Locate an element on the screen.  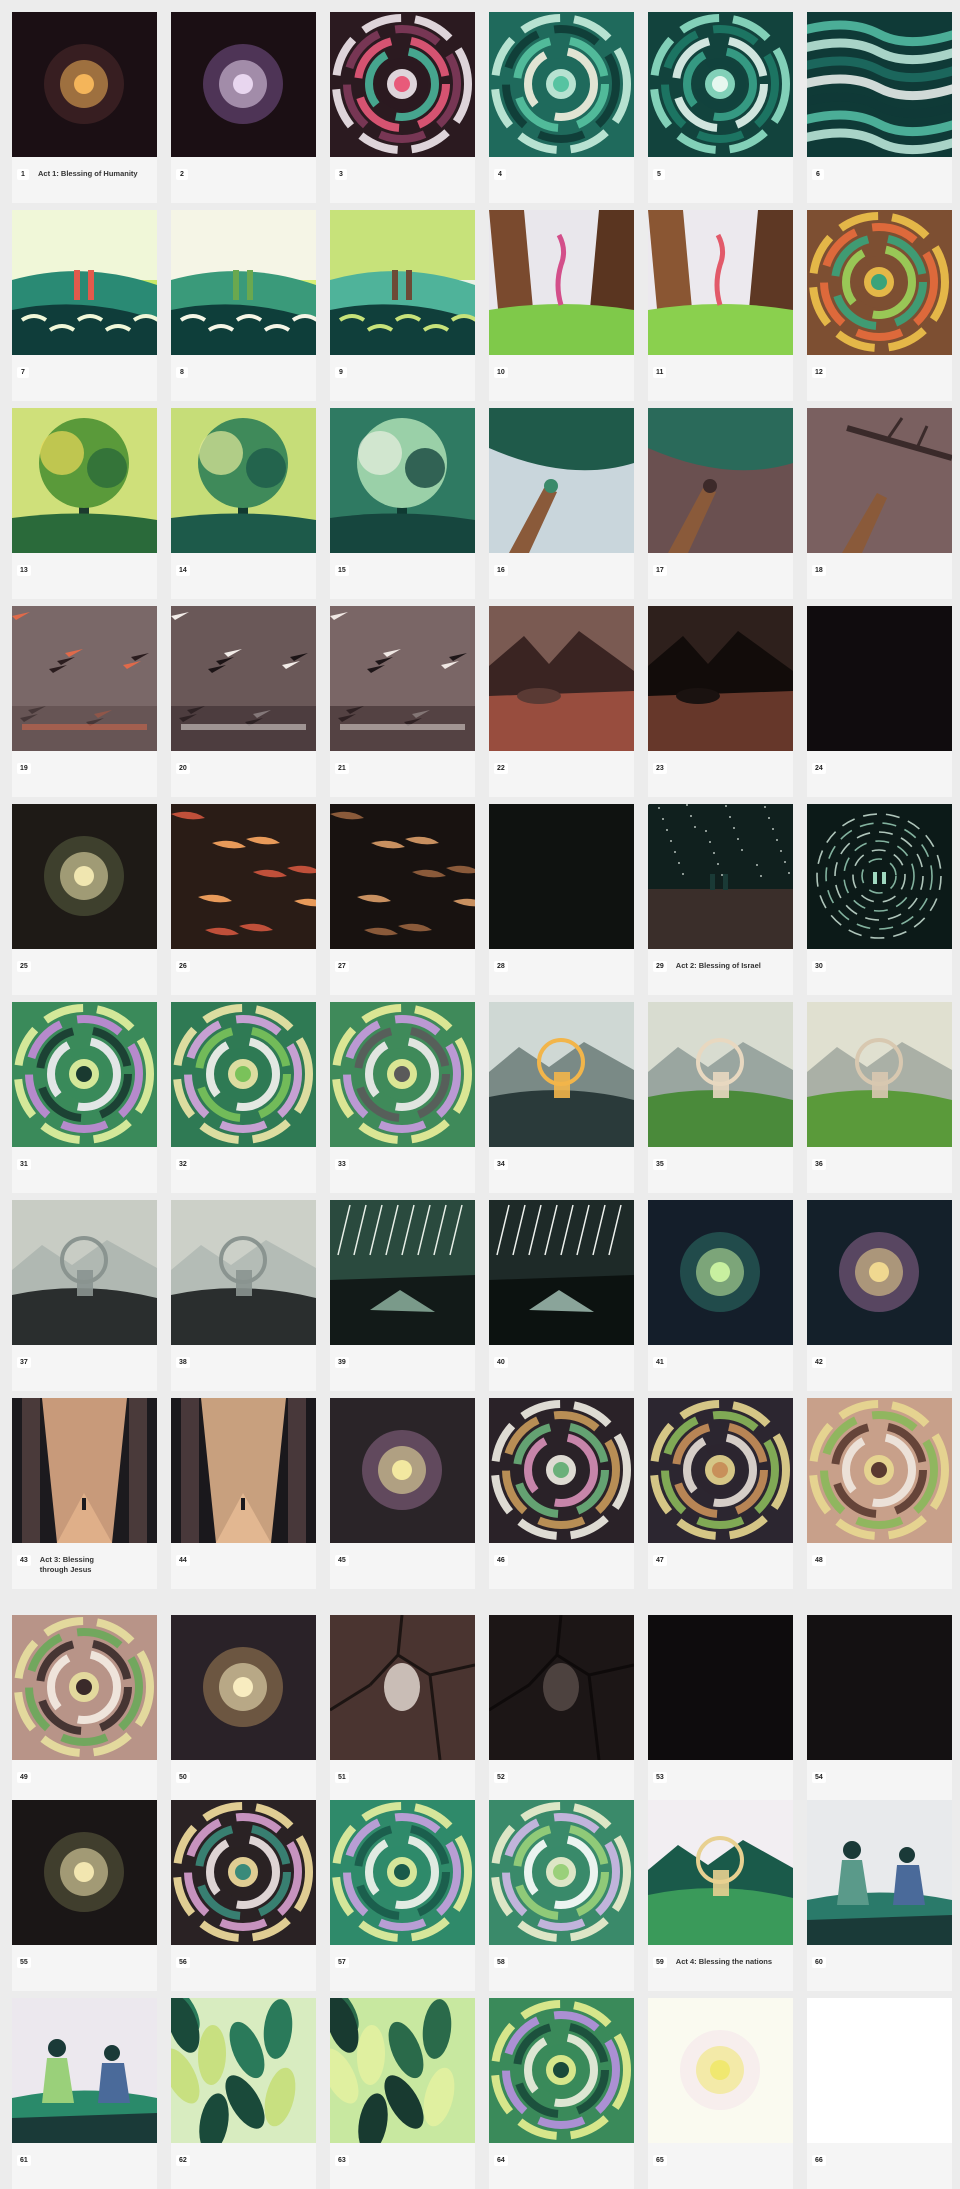
storyboard-frame: 13 is located at coordinates (84, 503).